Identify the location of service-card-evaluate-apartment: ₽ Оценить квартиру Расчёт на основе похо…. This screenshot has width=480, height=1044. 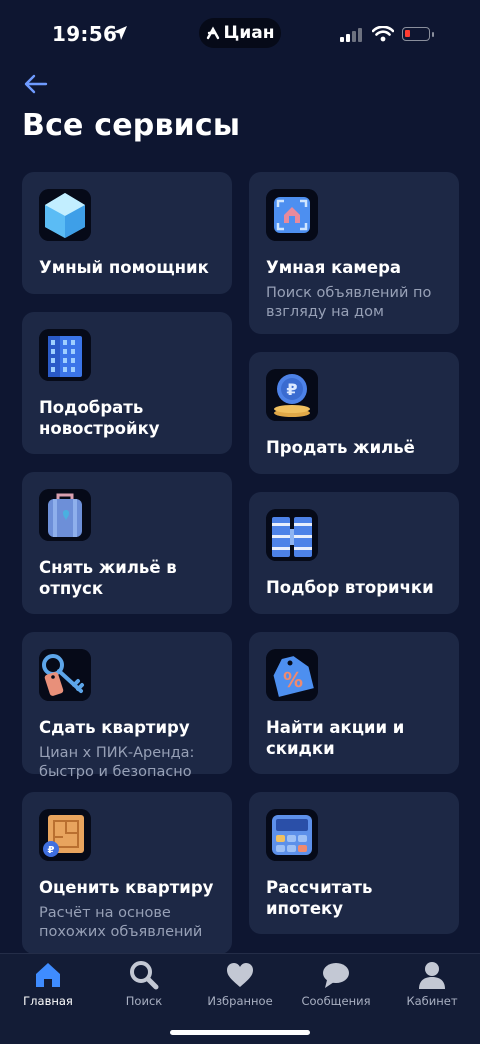
(127, 873).